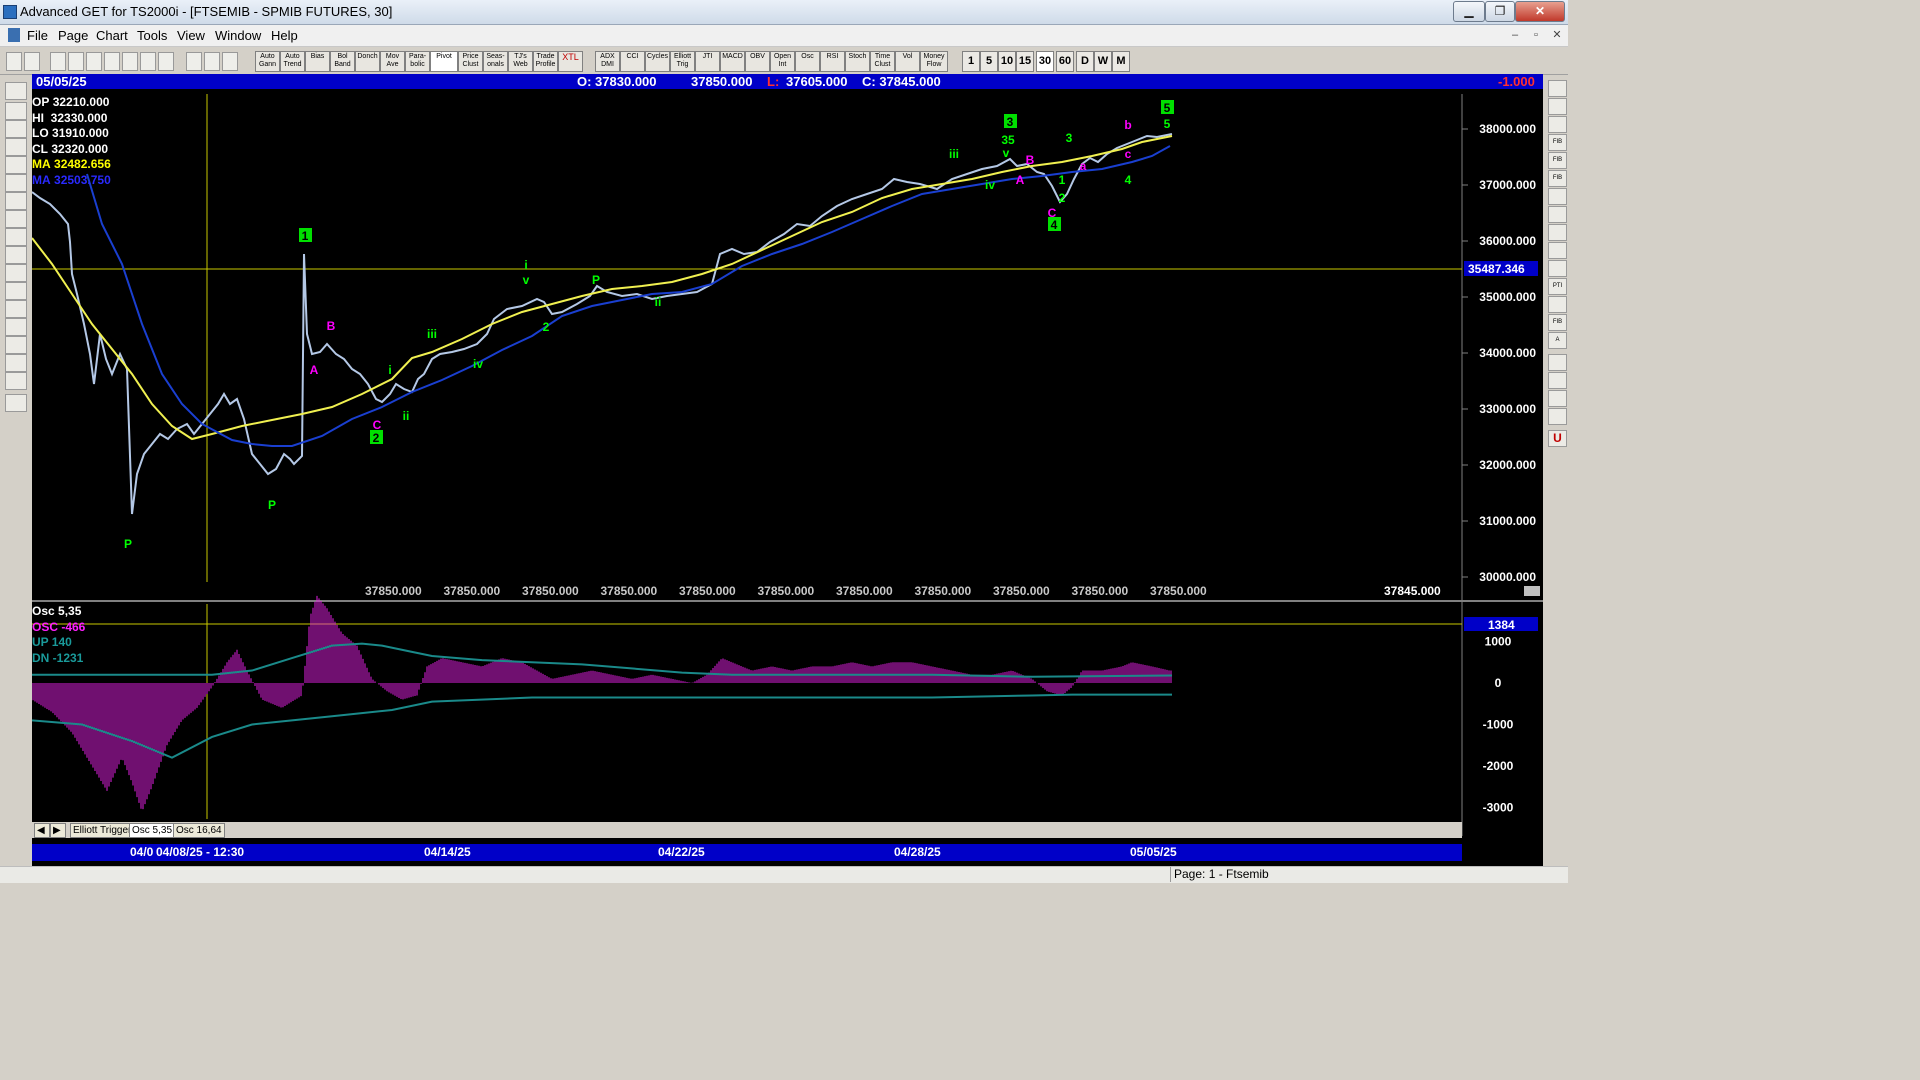 The image size is (1920, 1080). What do you see at coordinates (152, 830) in the screenshot?
I see `tab-osc-5-35: Osc 5,35` at bounding box center [152, 830].